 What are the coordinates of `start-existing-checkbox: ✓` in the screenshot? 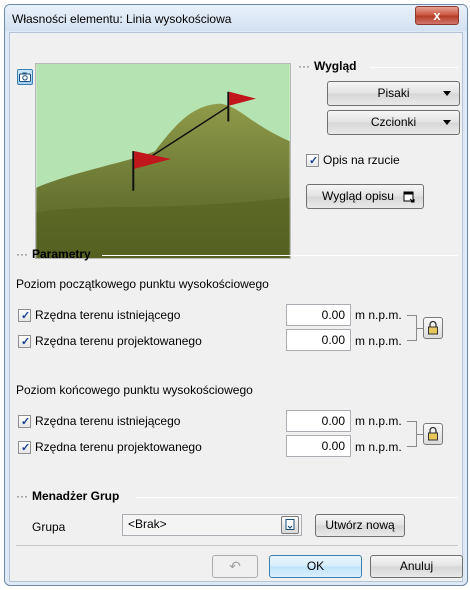 It's located at (24, 315).